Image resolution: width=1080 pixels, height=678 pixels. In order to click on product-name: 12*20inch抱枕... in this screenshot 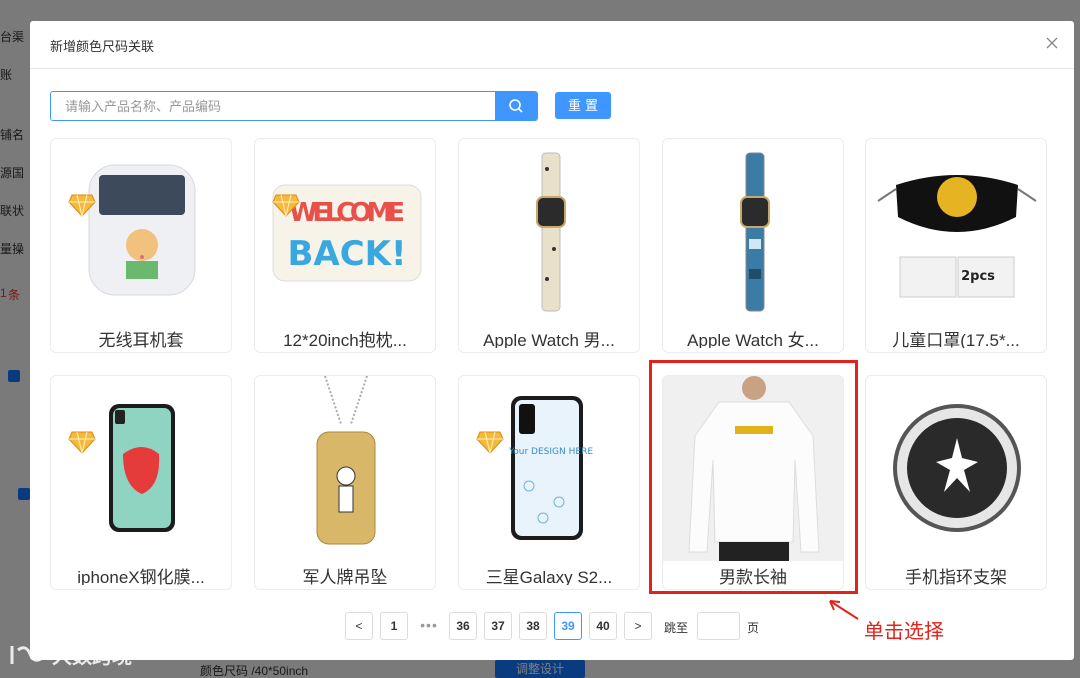, I will do `click(345, 339)`.